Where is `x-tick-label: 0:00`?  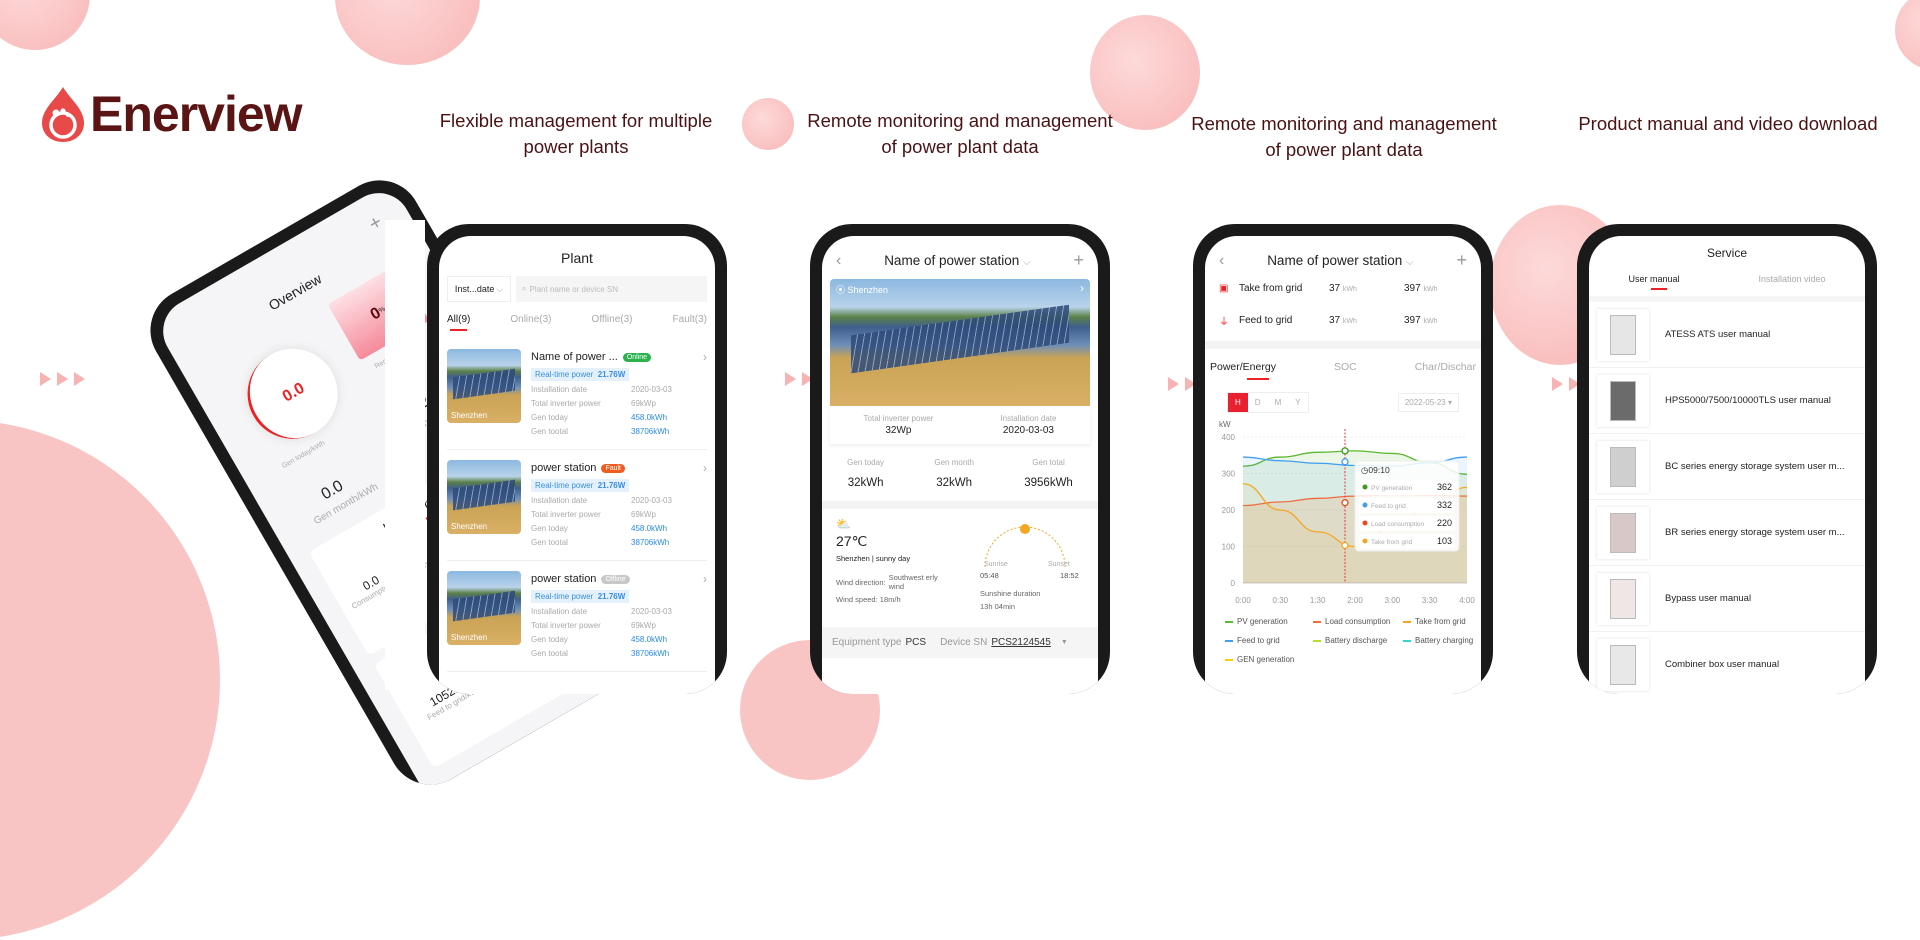 x-tick-label: 0:00 is located at coordinates (1243, 600).